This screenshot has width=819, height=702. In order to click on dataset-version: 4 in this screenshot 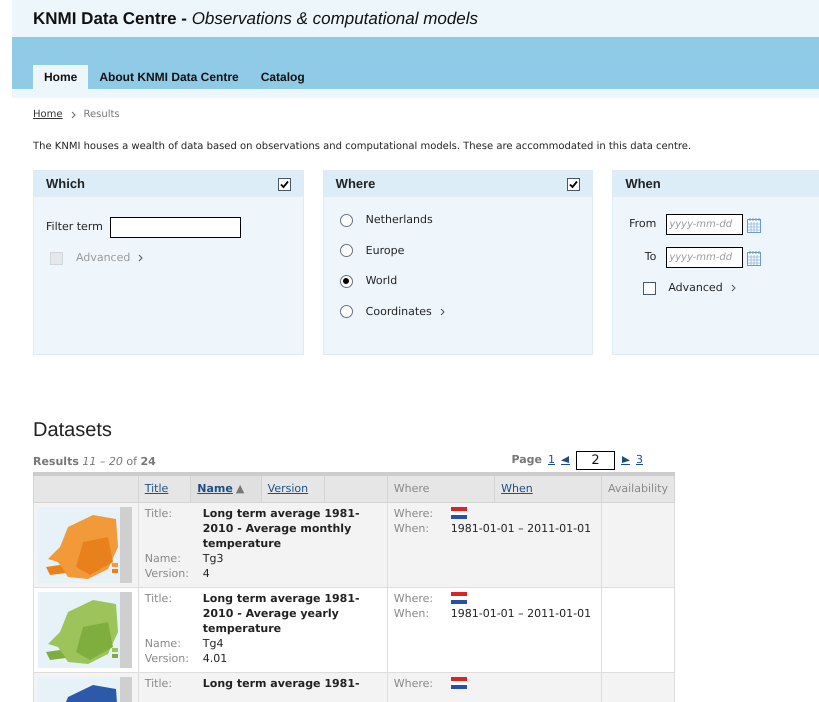, I will do `click(206, 573)`.